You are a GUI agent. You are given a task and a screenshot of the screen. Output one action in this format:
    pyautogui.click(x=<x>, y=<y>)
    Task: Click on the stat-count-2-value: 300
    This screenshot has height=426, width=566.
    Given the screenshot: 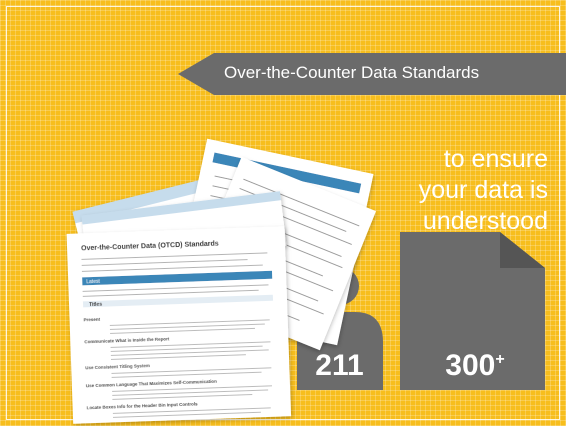 What is the action you would take?
    pyautogui.click(x=470, y=365)
    